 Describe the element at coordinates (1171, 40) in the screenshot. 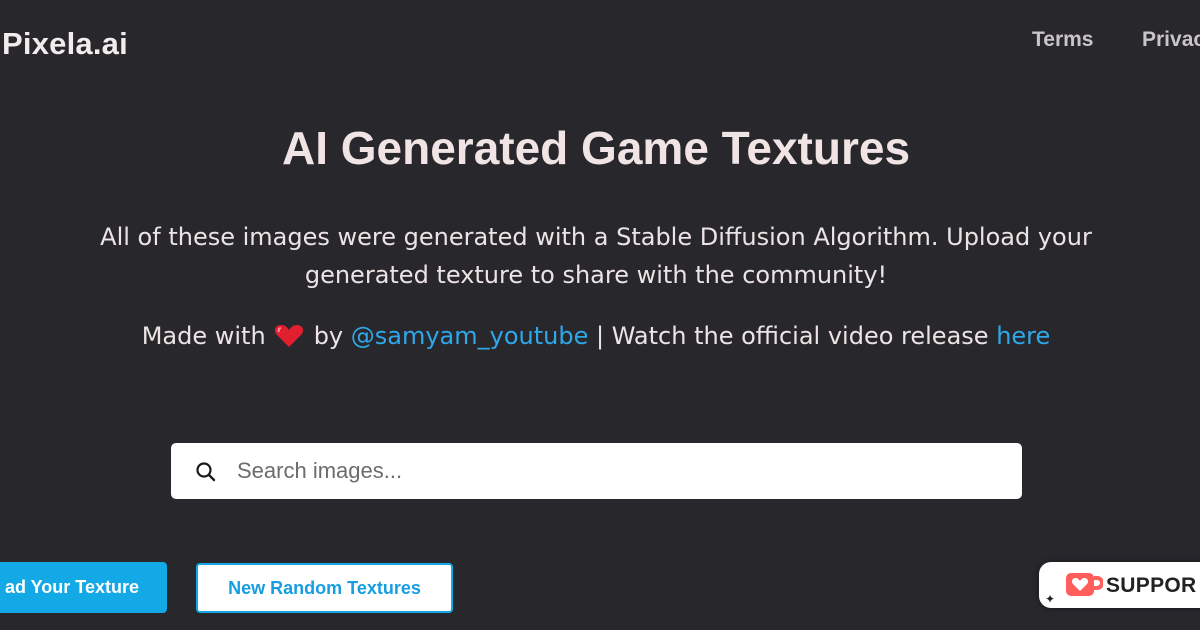

I see `nav-privacy-link: Privac` at that location.